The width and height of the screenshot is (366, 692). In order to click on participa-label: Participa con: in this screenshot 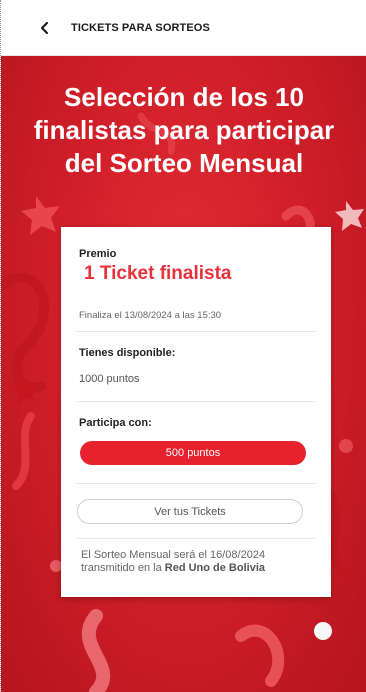, I will do `click(115, 423)`.